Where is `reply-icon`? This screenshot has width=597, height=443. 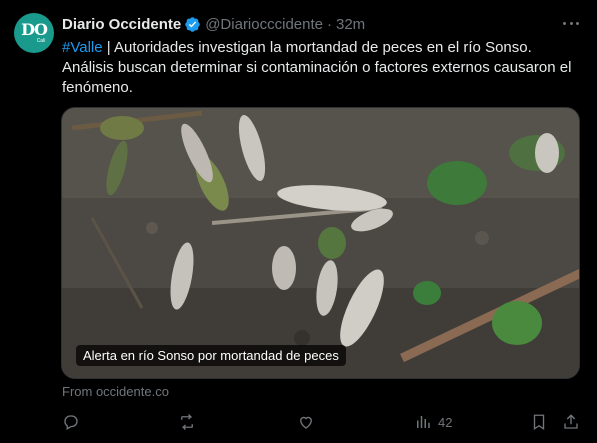
reply-icon is located at coordinates (71, 422).